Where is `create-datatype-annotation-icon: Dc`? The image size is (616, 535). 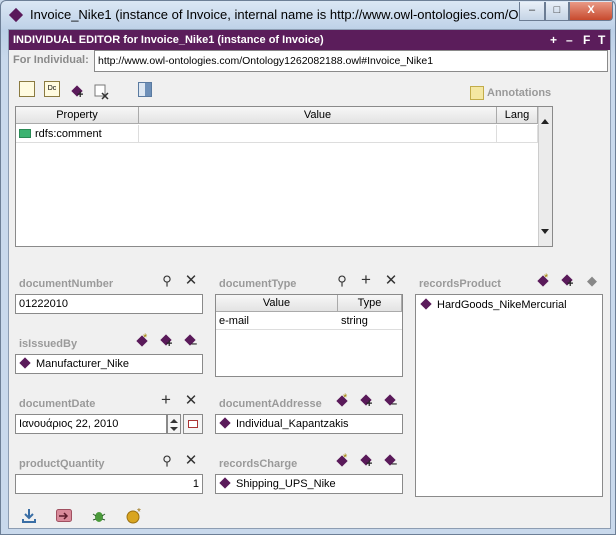 create-datatype-annotation-icon: Dc is located at coordinates (52, 89).